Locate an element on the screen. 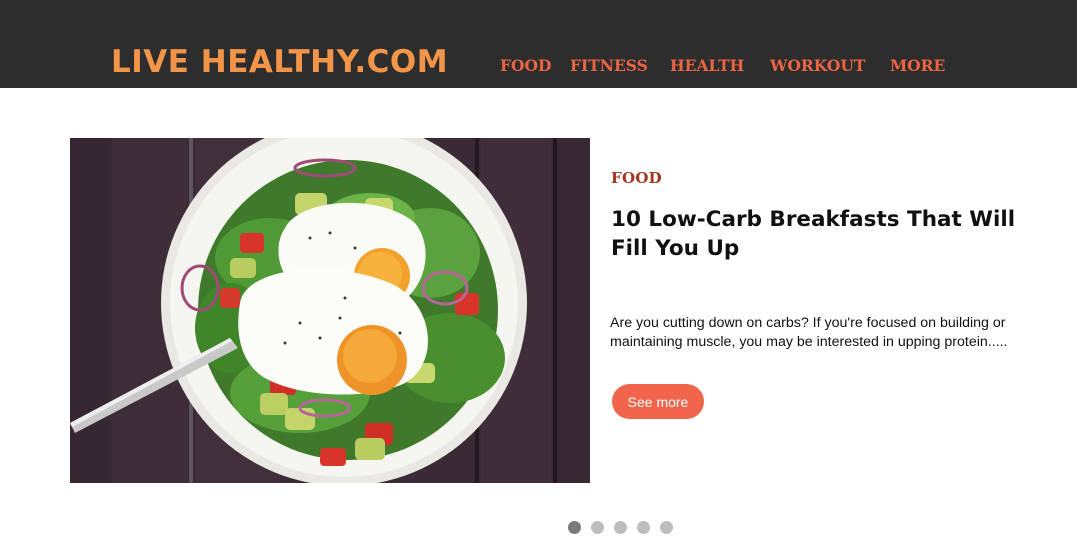 Image resolution: width=1077 pixels, height=557 pixels. article-category: FOOD is located at coordinates (636, 178).